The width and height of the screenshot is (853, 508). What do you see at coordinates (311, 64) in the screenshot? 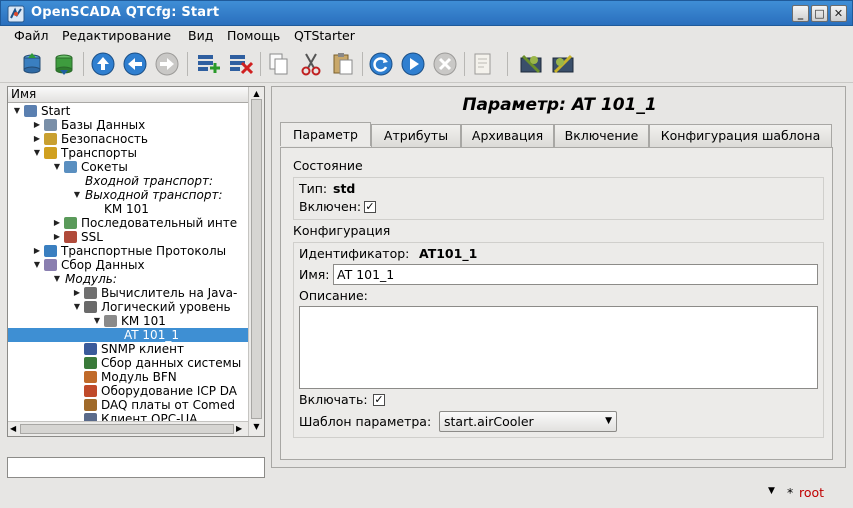
I see `cut-icon` at bounding box center [311, 64].